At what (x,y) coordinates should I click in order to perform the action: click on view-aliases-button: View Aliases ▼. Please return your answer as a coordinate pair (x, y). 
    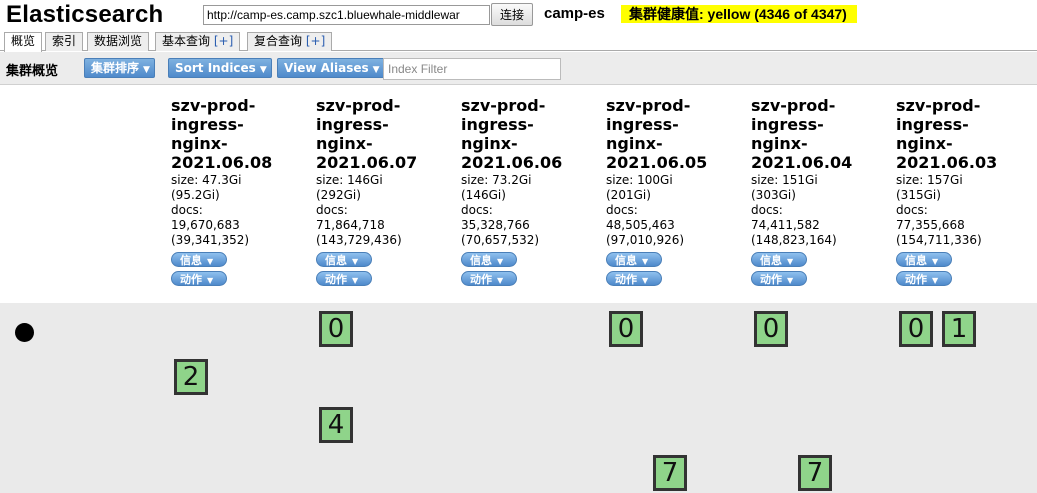
    Looking at the image, I should click on (331, 68).